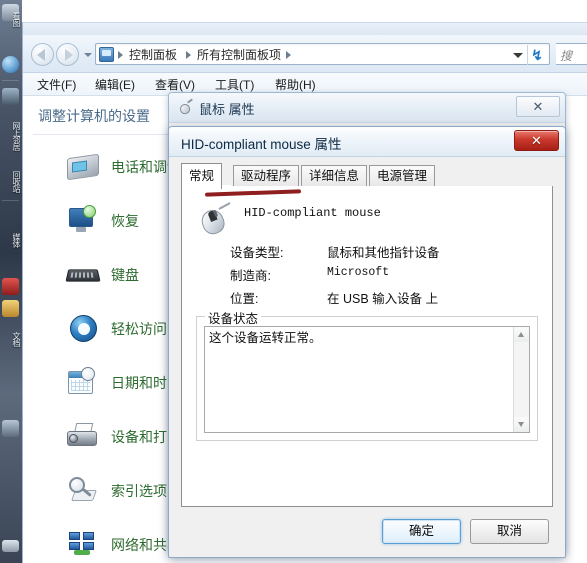  I want to click on forward-arrow-icon, so click(69, 55).